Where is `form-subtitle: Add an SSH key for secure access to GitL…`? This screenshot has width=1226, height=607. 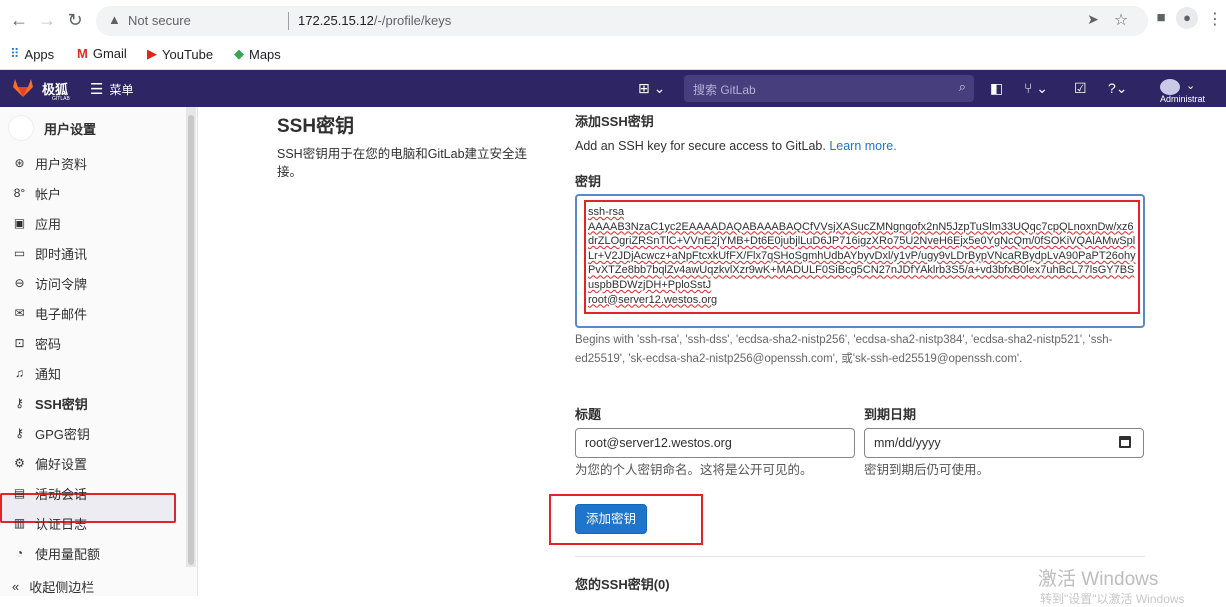 form-subtitle: Add an SSH key for secure access to GitL… is located at coordinates (736, 146).